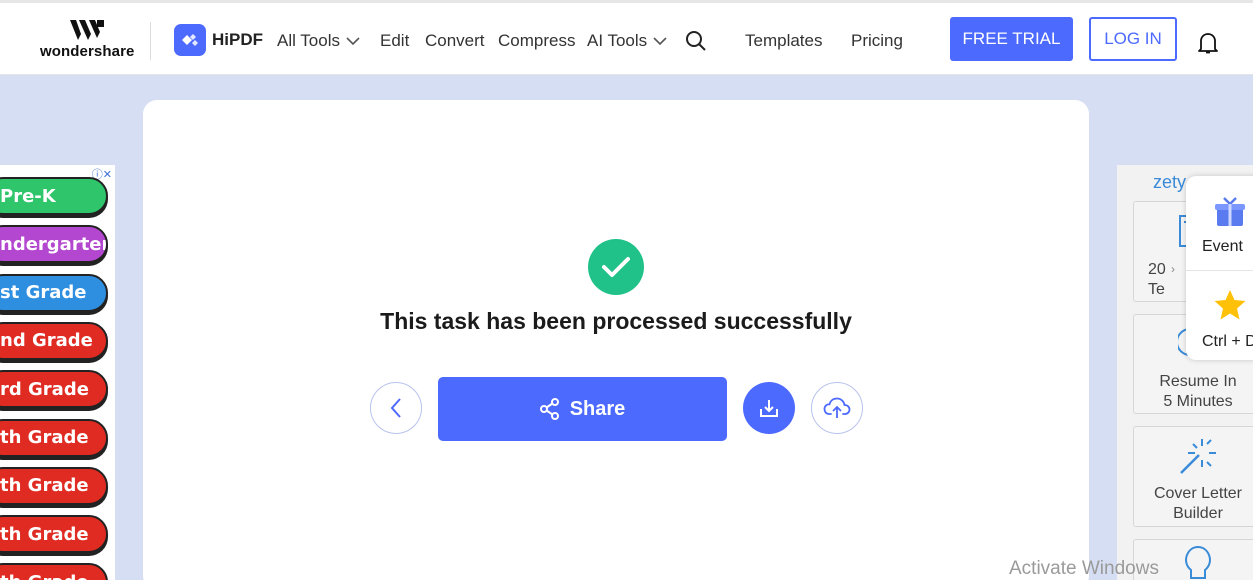  Describe the element at coordinates (1198, 401) in the screenshot. I see `ad-tile-line: 5 Minutes` at that location.